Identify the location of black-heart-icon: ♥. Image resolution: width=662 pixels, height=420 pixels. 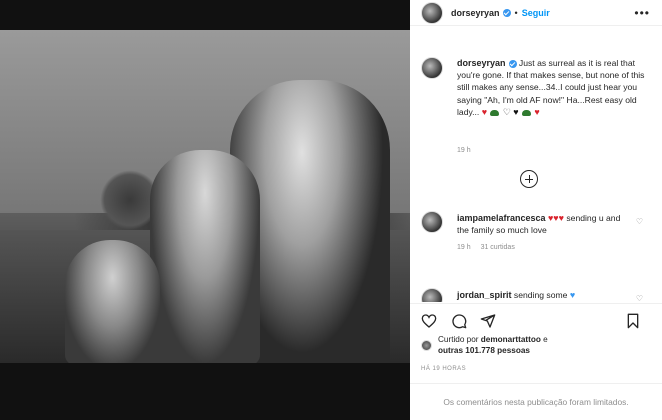
(516, 111).